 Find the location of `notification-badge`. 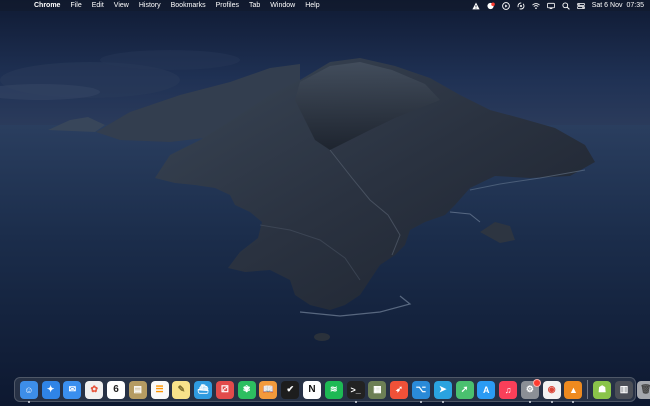

notification-badge is located at coordinates (536, 382).